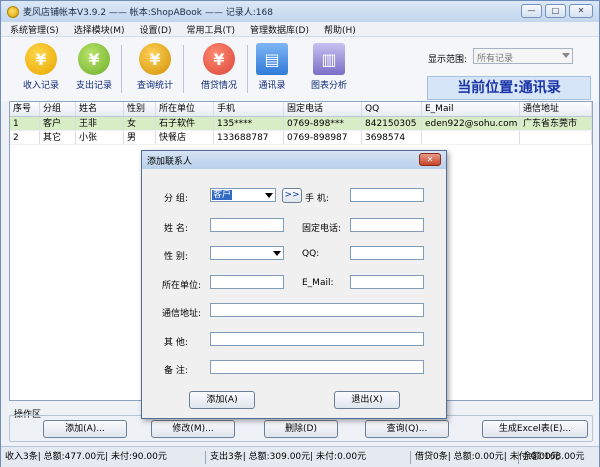  I want to click on cell: 石子软件, so click(185, 123).